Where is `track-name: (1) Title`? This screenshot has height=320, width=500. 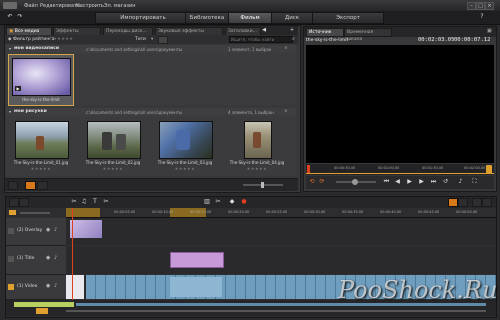
track-name: (1) Title is located at coordinates (25, 258).